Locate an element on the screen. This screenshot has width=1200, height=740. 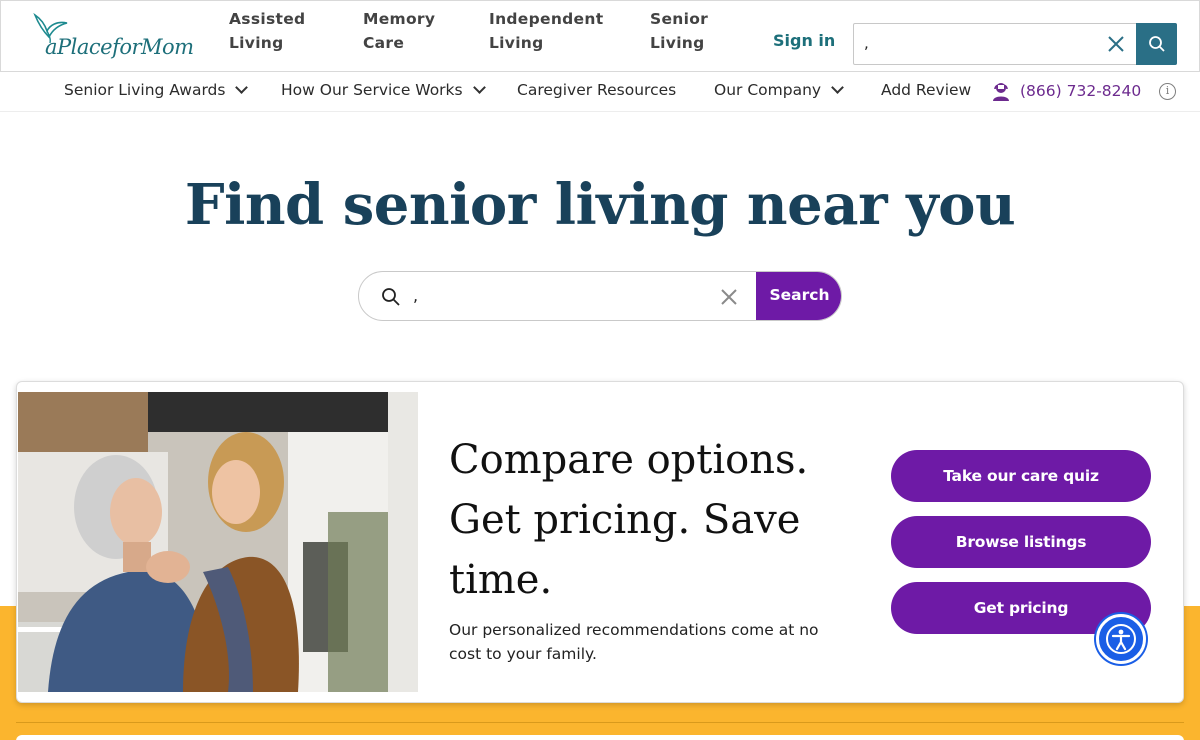
topnav-label-line1: Independent is located at coordinates (546, 19).